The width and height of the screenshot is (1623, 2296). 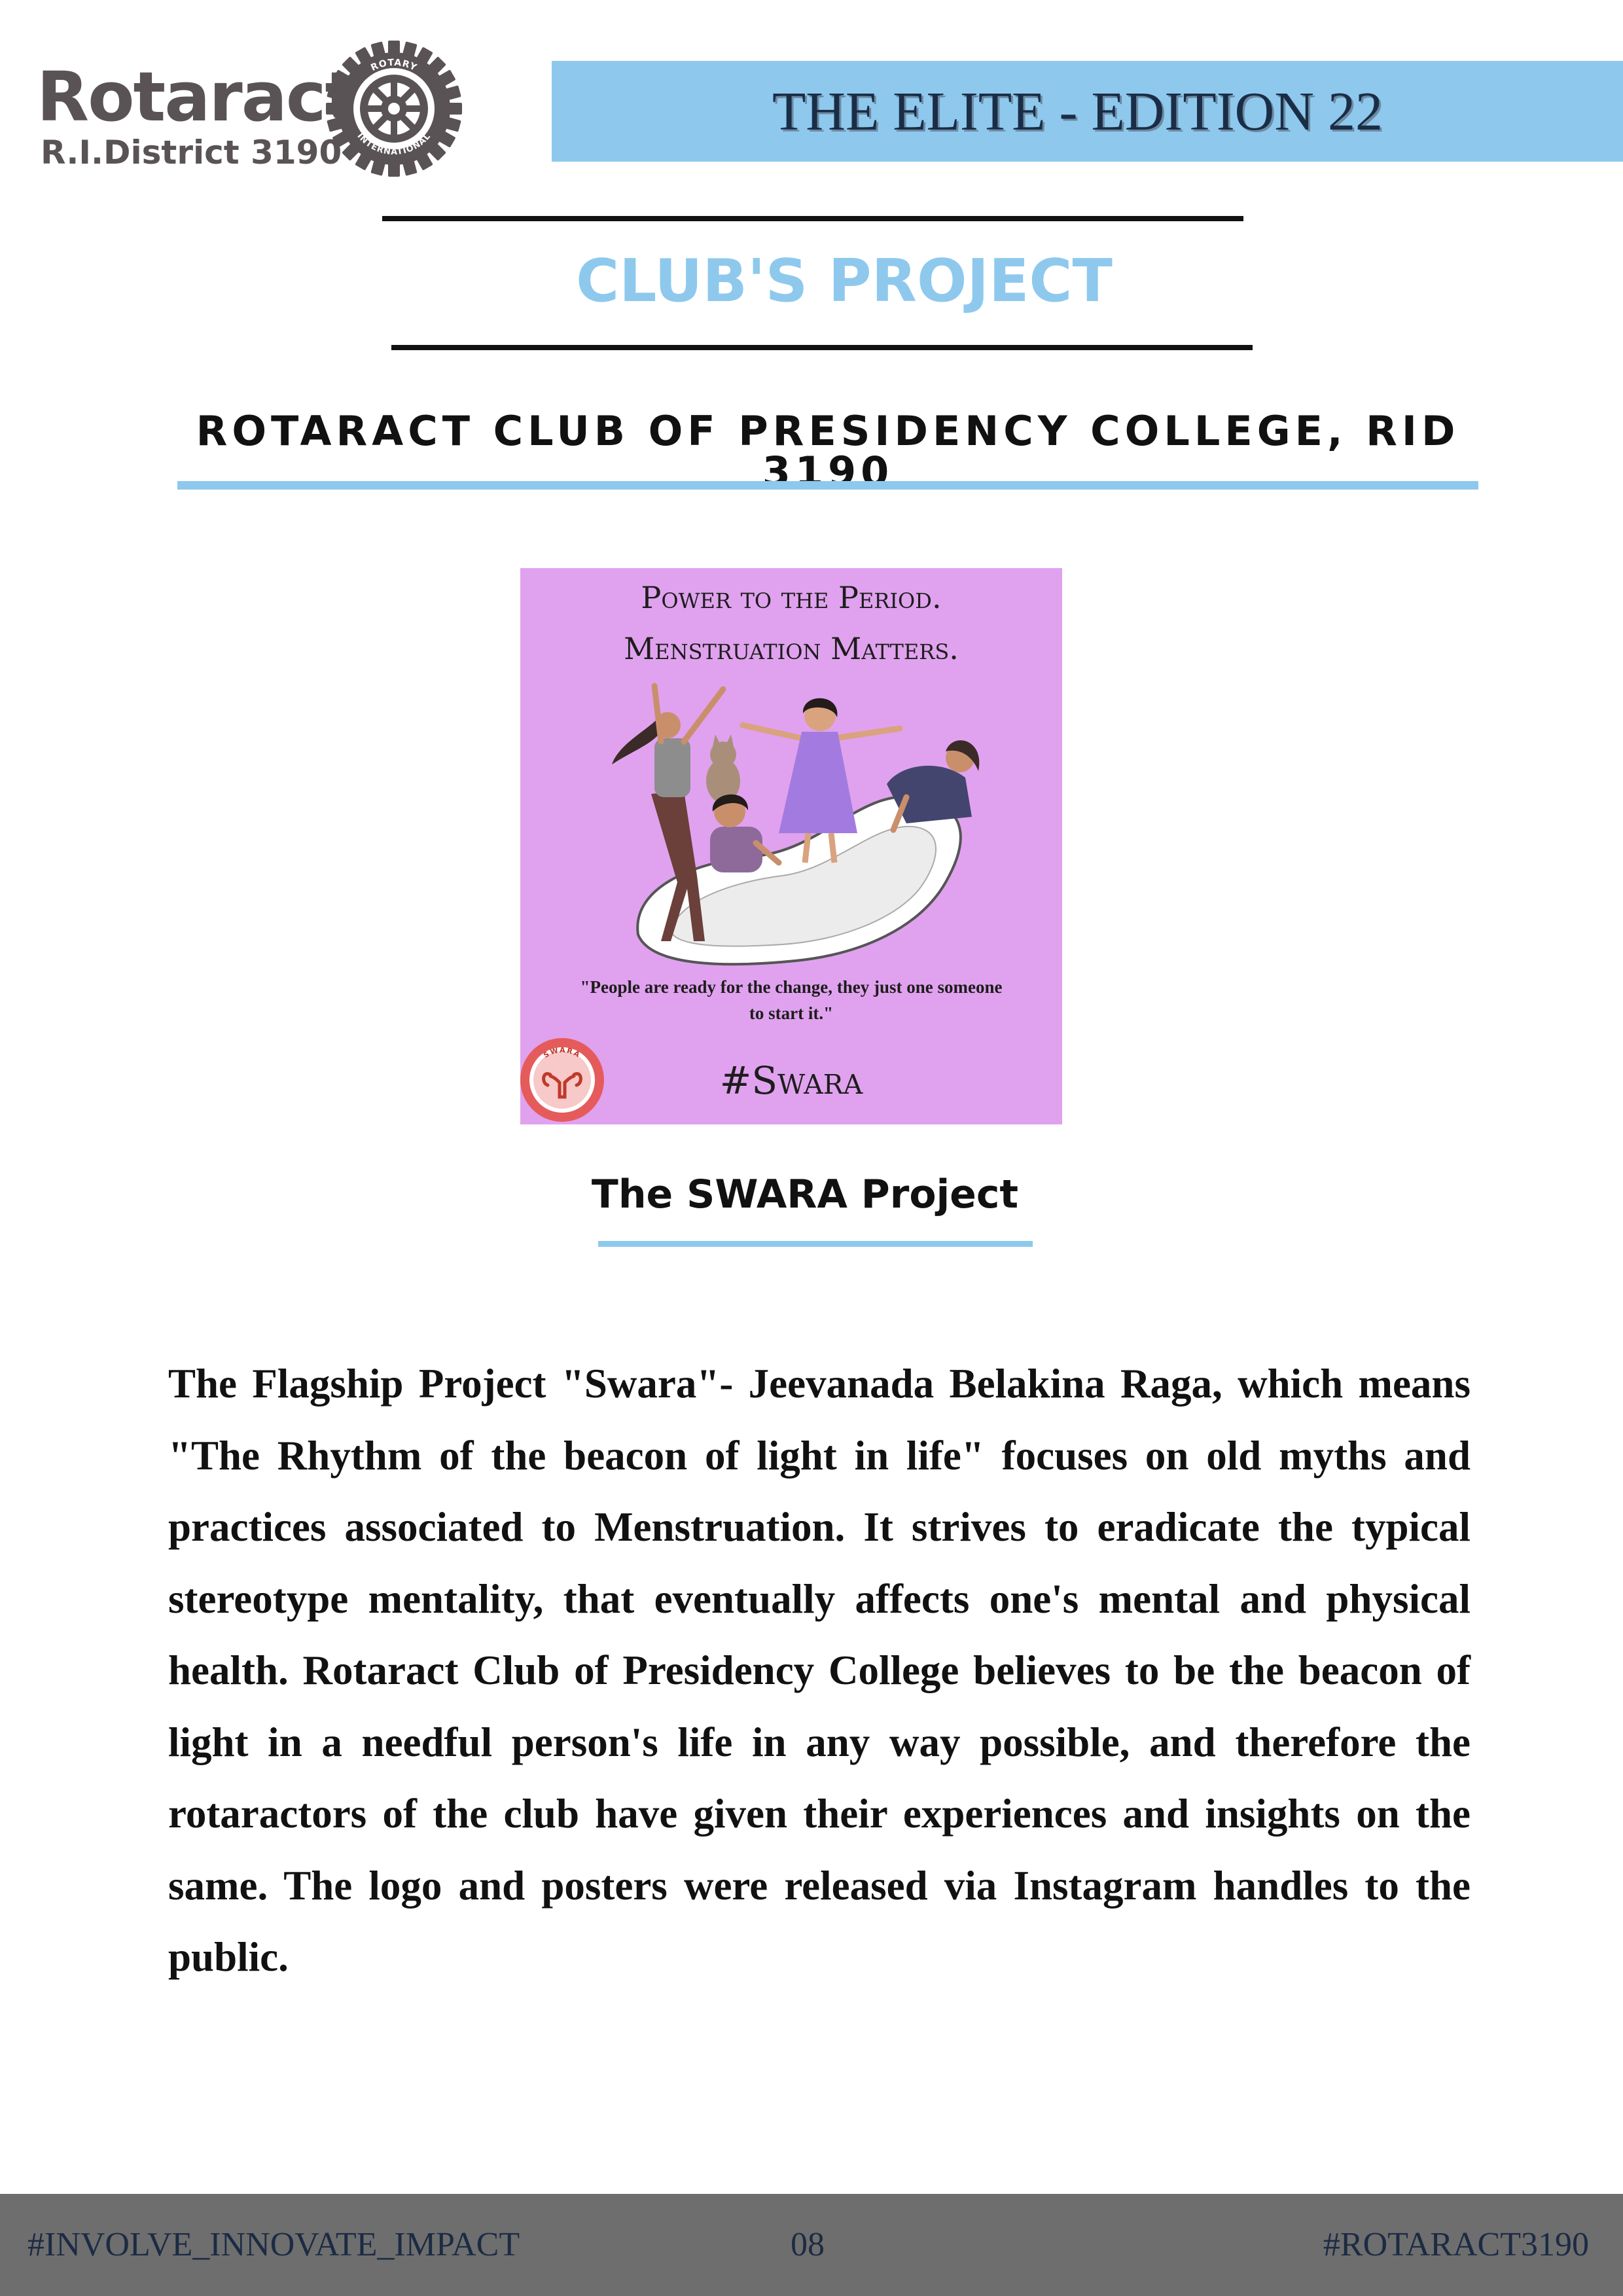 What do you see at coordinates (562, 1080) in the screenshot?
I see `swara-badge-icon: SWARA` at bounding box center [562, 1080].